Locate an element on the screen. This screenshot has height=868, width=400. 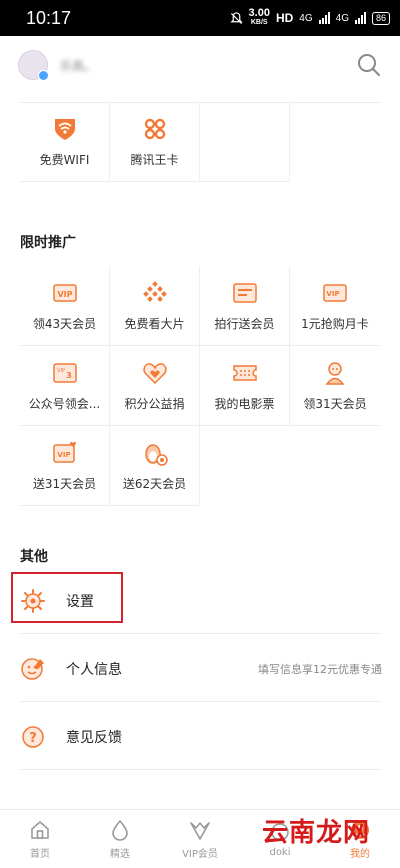
vip-heart-card-icon: VIP is located at coordinates (64, 452).